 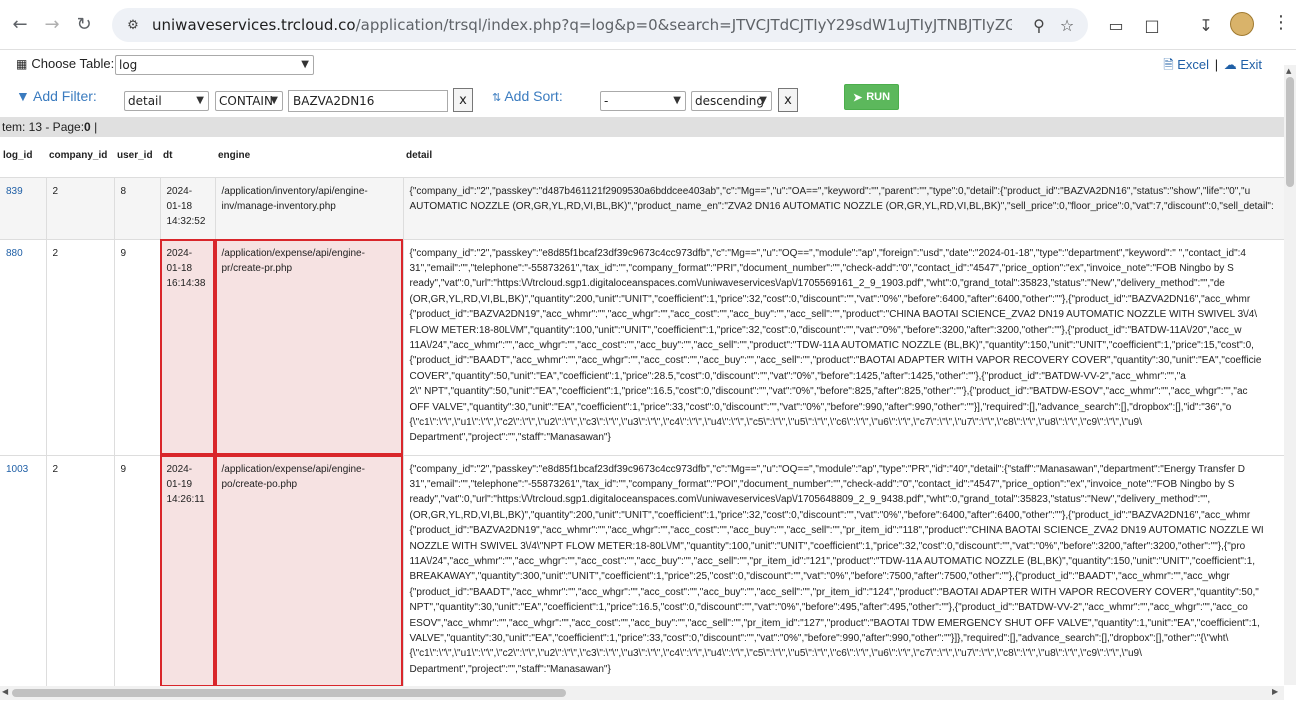 I want to click on cloud-icon: ☁, so click(x=1230, y=64).